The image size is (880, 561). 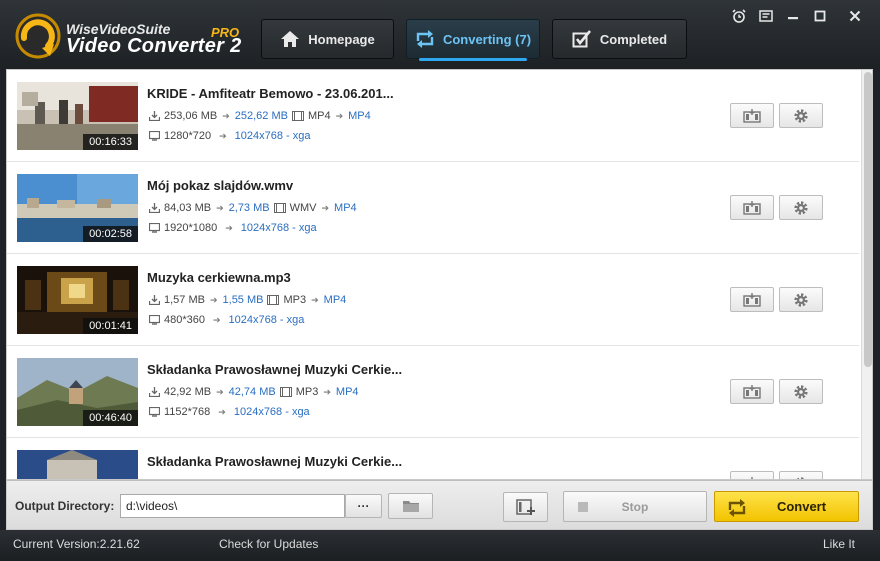 I want to click on convert-label: Convert, so click(x=801, y=506).